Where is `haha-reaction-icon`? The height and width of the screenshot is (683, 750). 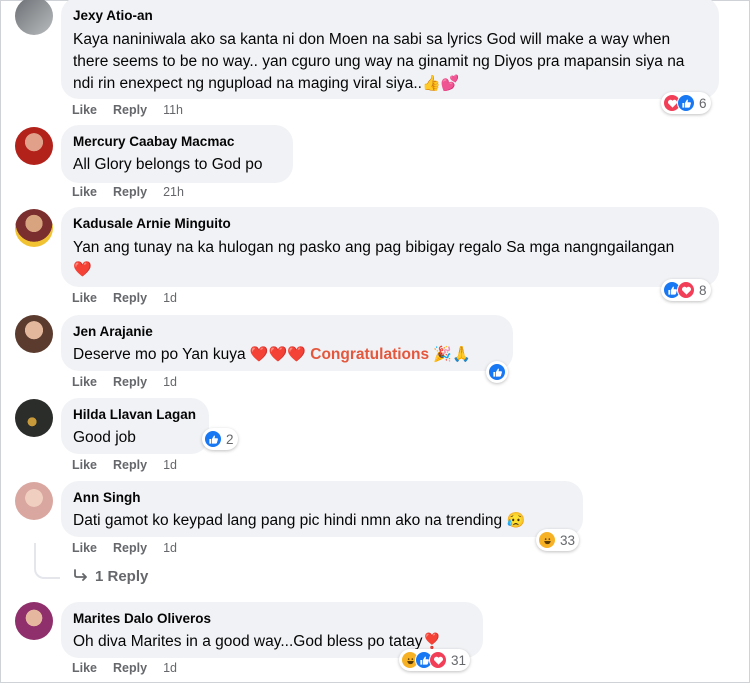 haha-reaction-icon is located at coordinates (547, 540).